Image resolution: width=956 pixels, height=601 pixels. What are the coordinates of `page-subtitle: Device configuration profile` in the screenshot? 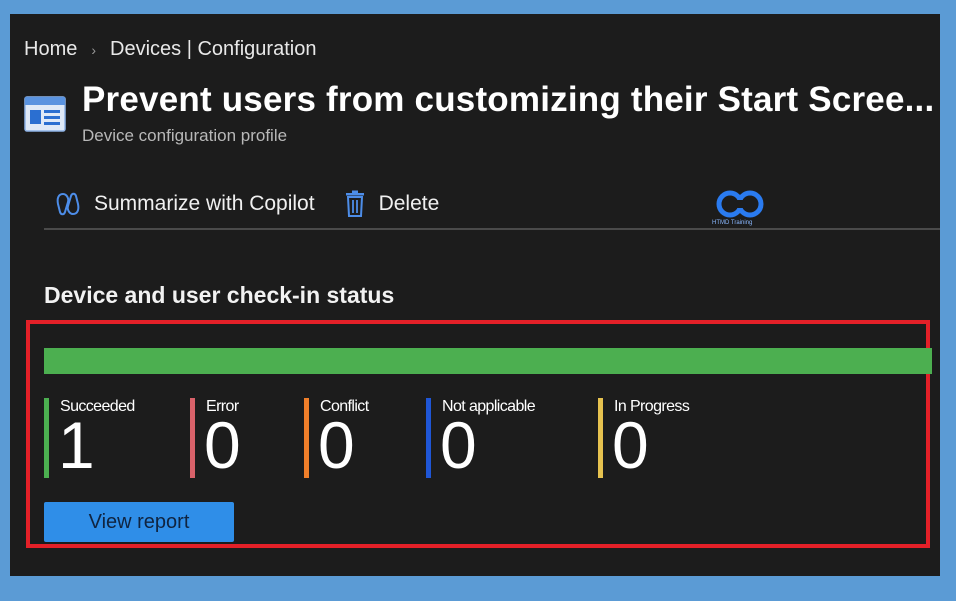 It's located at (185, 135).